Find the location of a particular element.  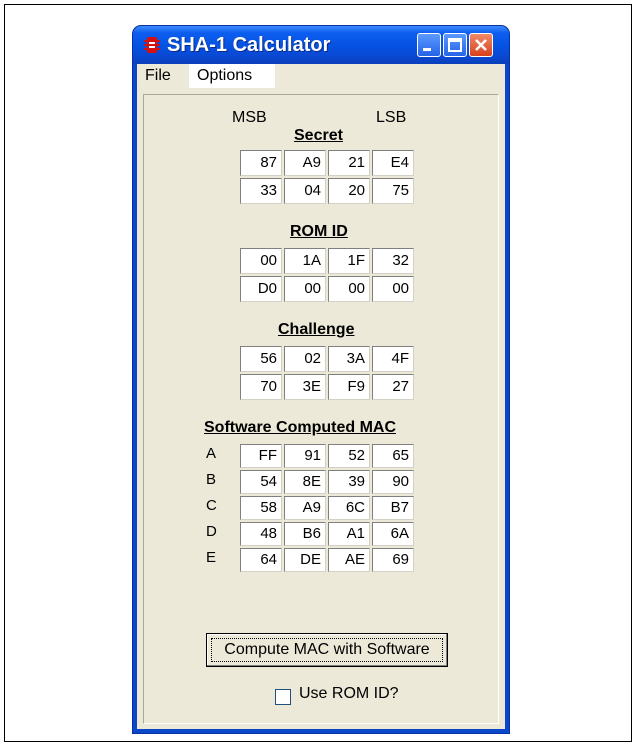

mac-cell: 58 is located at coordinates (261, 508).